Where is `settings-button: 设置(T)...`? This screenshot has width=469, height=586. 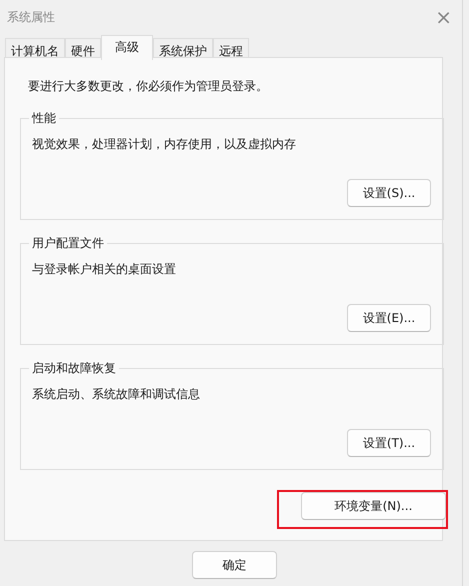 settings-button: 设置(T)... is located at coordinates (389, 443).